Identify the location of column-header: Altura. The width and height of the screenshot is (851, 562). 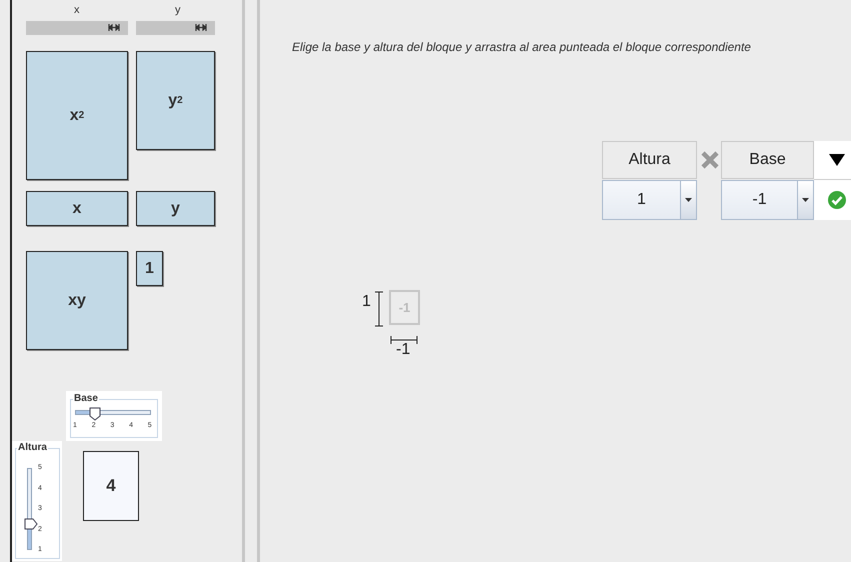
(649, 160).